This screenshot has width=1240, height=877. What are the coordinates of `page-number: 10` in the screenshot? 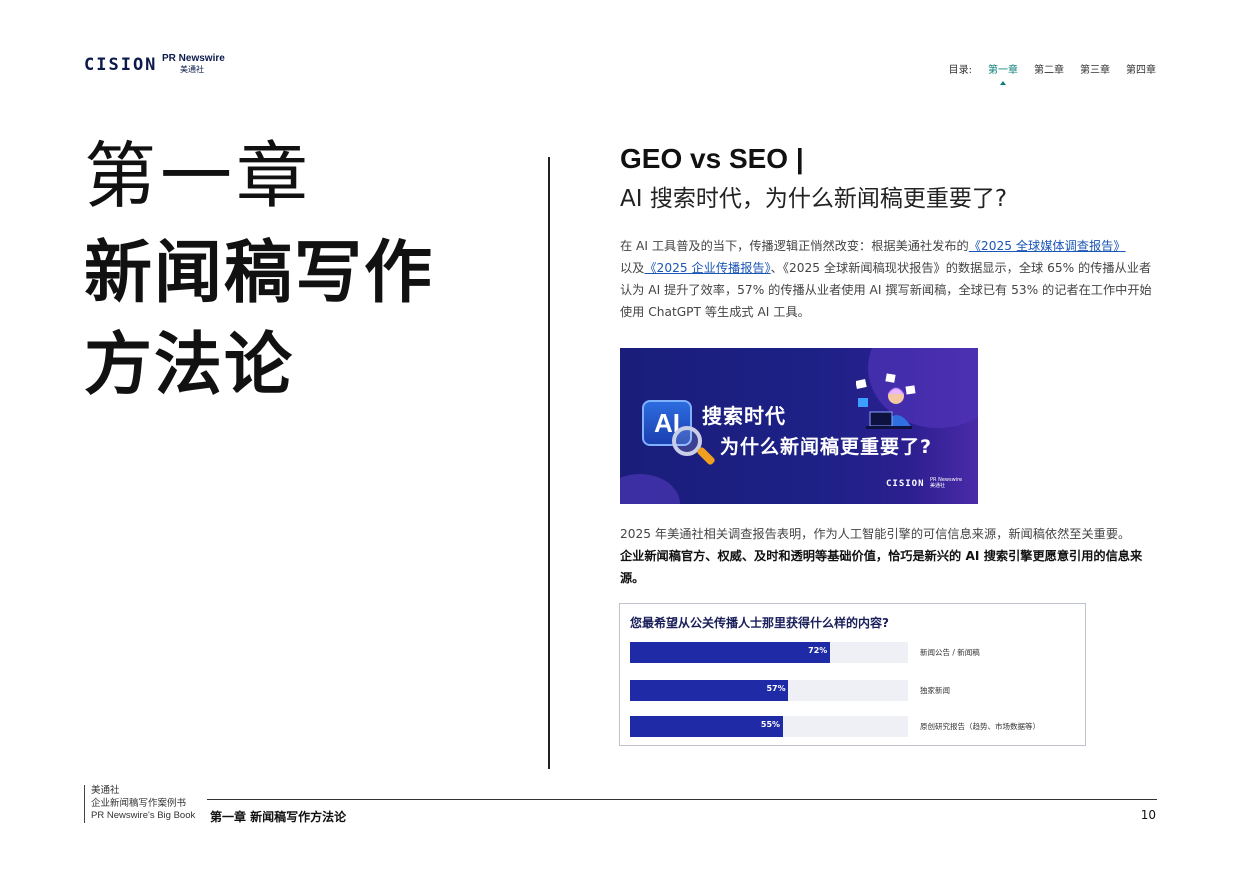 It's located at (1148, 815).